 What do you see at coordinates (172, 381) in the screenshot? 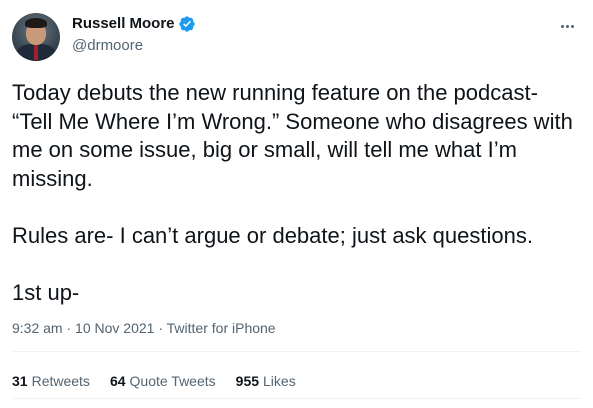
I see `quote-tweets-label: Quote Tweets` at bounding box center [172, 381].